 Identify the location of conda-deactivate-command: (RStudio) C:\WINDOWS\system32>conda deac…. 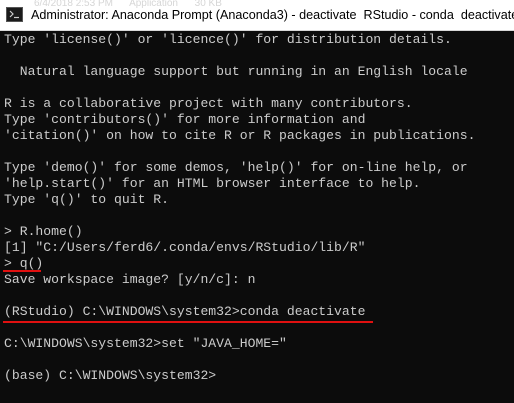
(185, 311).